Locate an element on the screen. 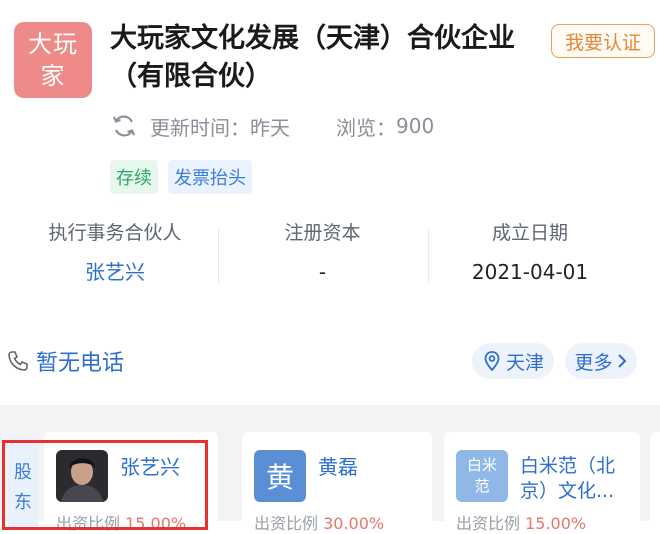 The height and width of the screenshot is (534, 660). invoice-title-tag: 发票抬头 is located at coordinates (210, 177).